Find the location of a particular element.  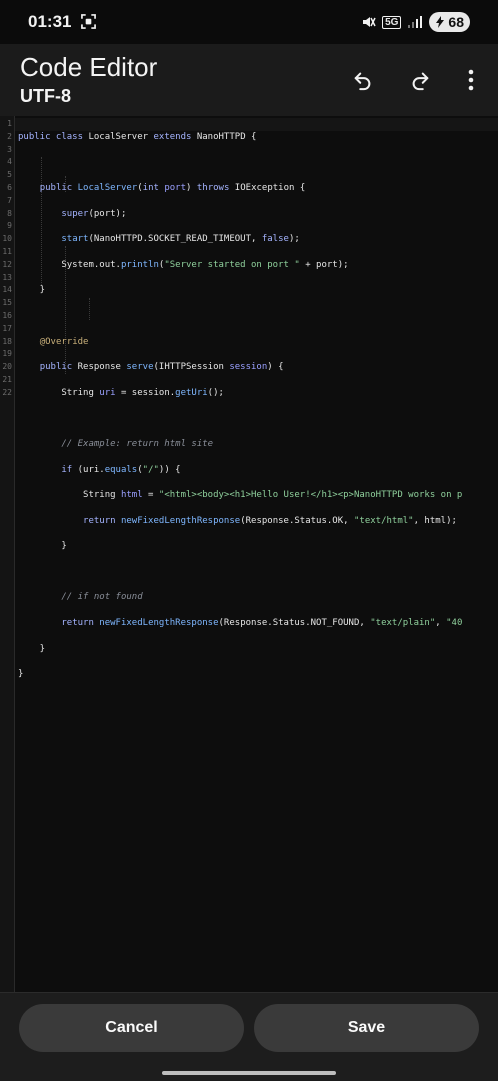

undo-icon is located at coordinates (362, 81).